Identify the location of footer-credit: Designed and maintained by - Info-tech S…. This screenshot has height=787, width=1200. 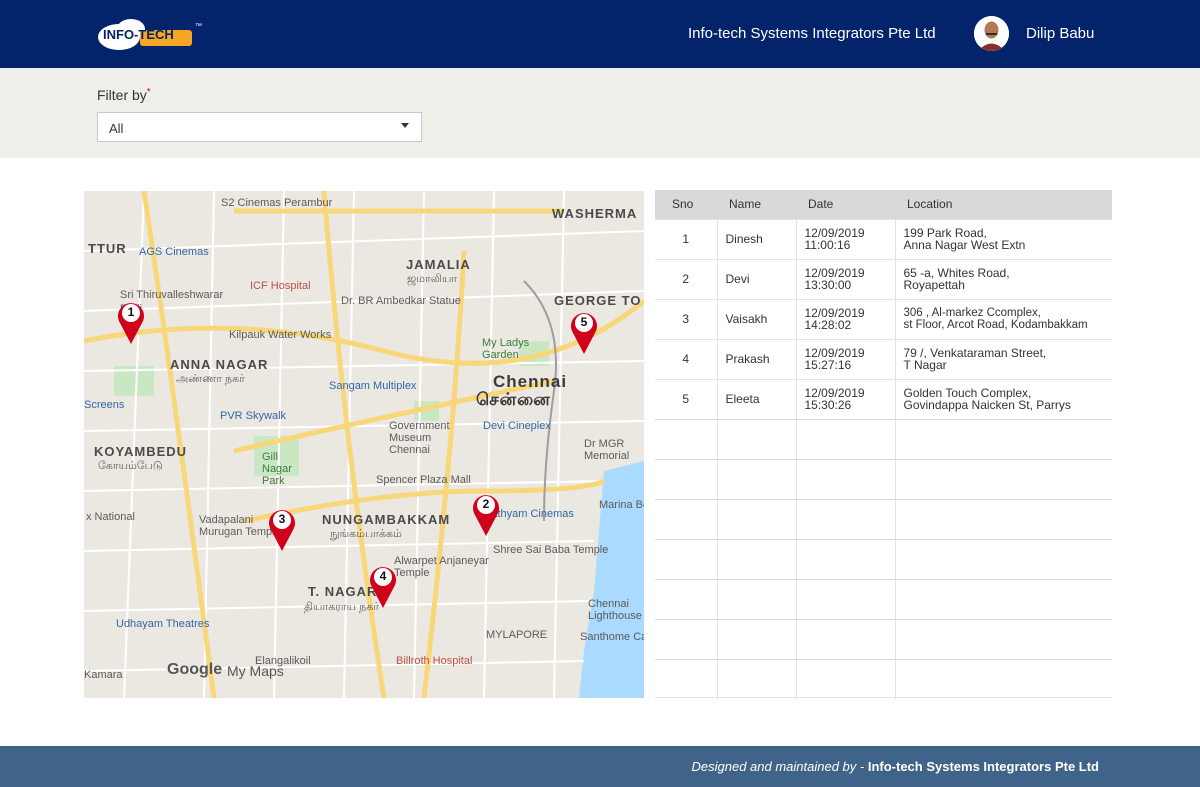
(896, 766).